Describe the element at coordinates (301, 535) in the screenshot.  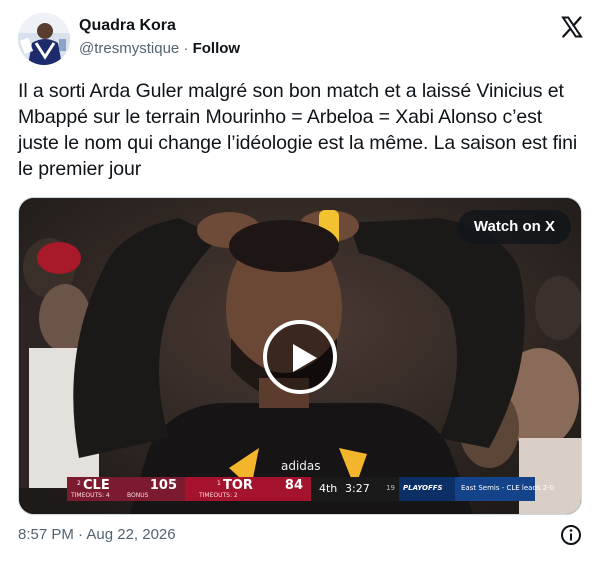
I see `tweet-footer: 8:57 PM · Aug 22, 2026` at that location.